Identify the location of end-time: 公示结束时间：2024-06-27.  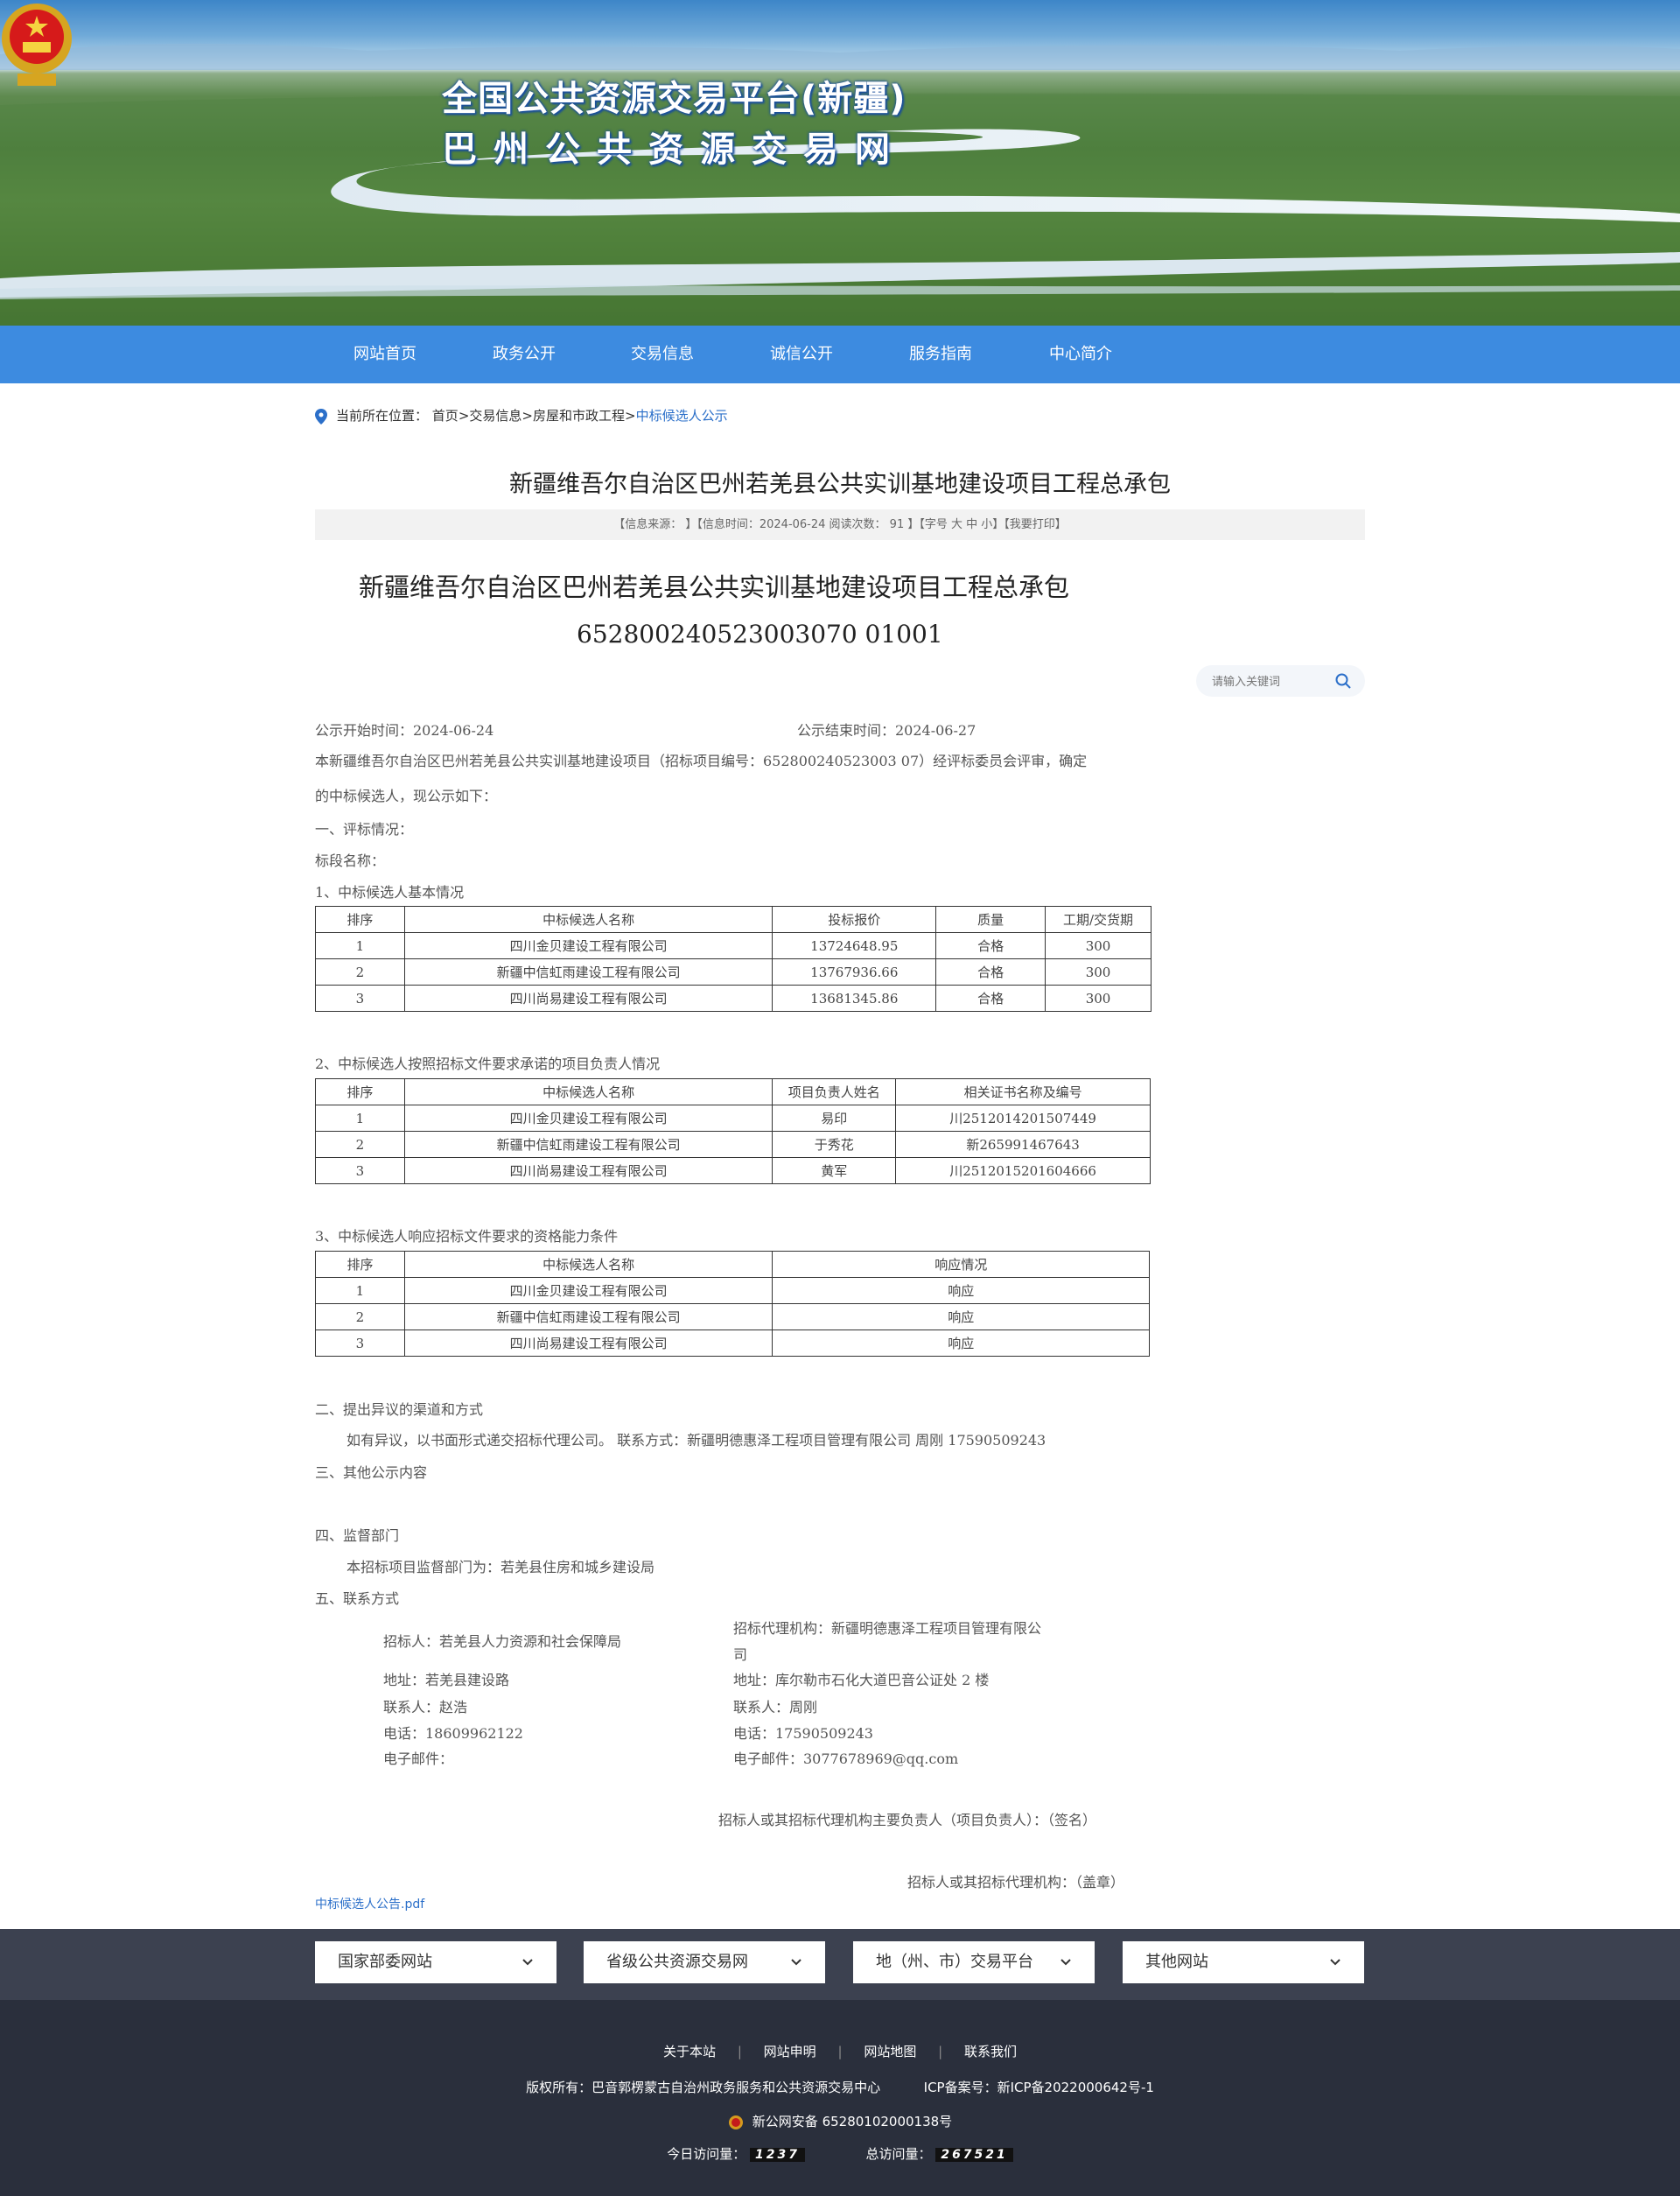
(886, 730).